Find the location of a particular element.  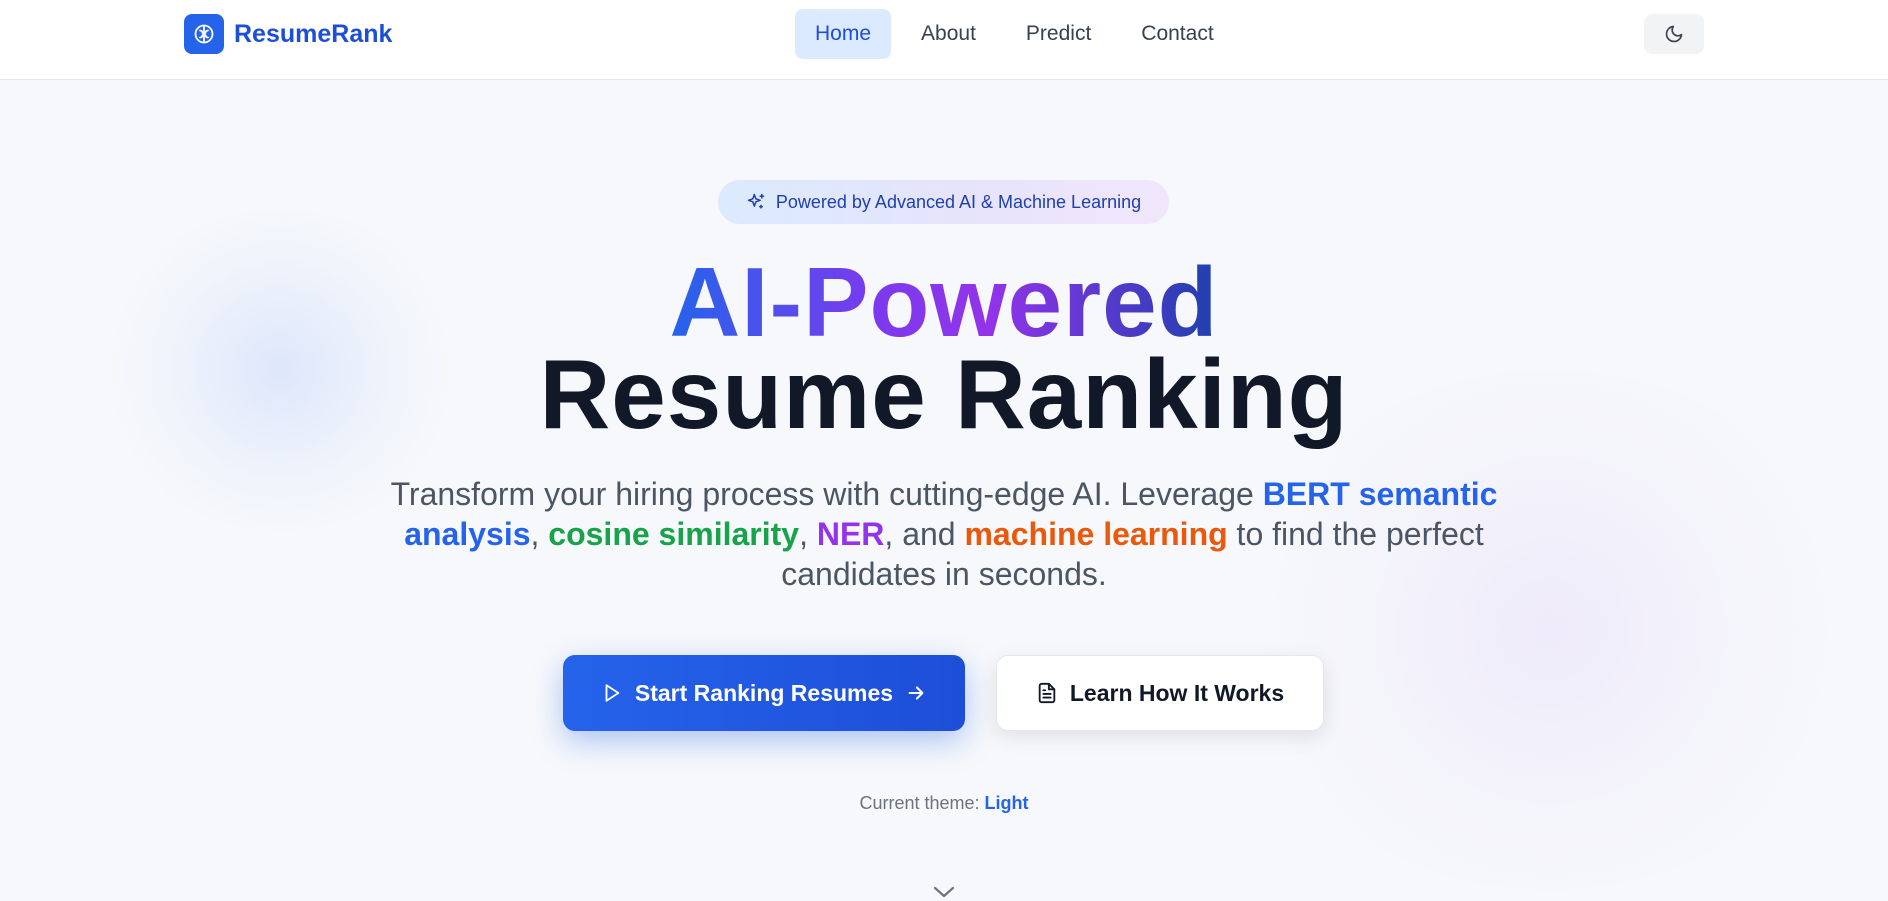

highlight-cosine: cosine similarity is located at coordinates (674, 534).